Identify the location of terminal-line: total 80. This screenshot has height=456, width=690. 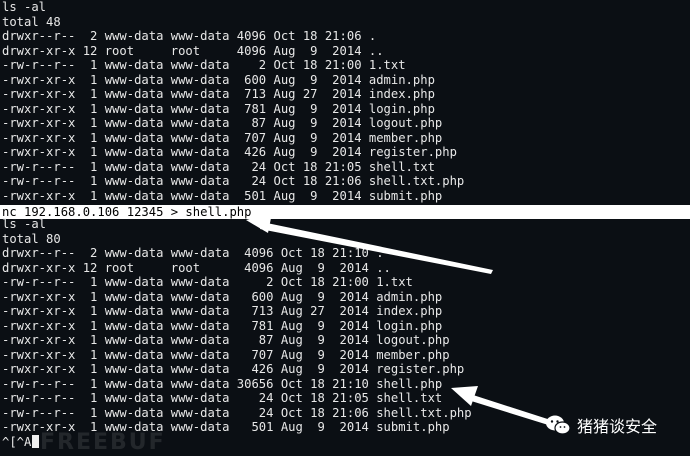
(31, 238).